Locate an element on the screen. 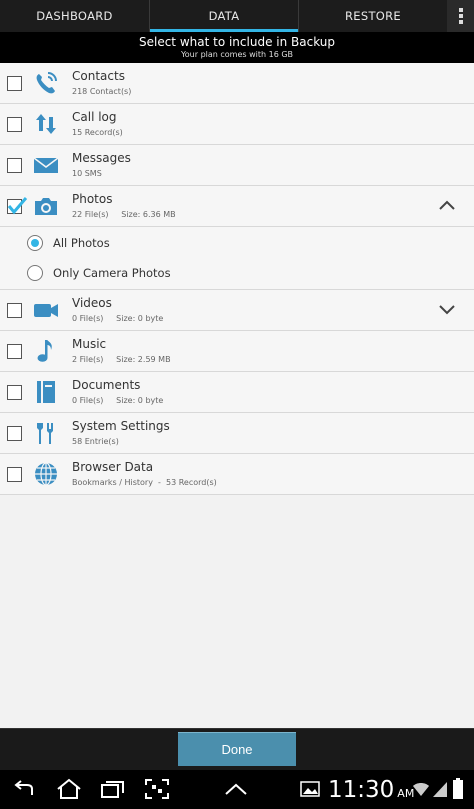 The image size is (474, 809). banner-title: Select what to include in Backup is located at coordinates (237, 42).